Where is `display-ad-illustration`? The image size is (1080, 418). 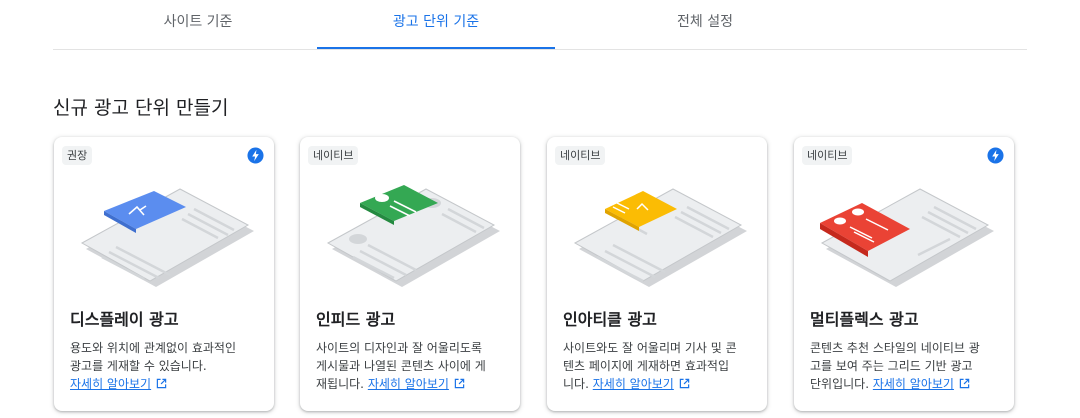
display-ad-illustration is located at coordinates (167, 237).